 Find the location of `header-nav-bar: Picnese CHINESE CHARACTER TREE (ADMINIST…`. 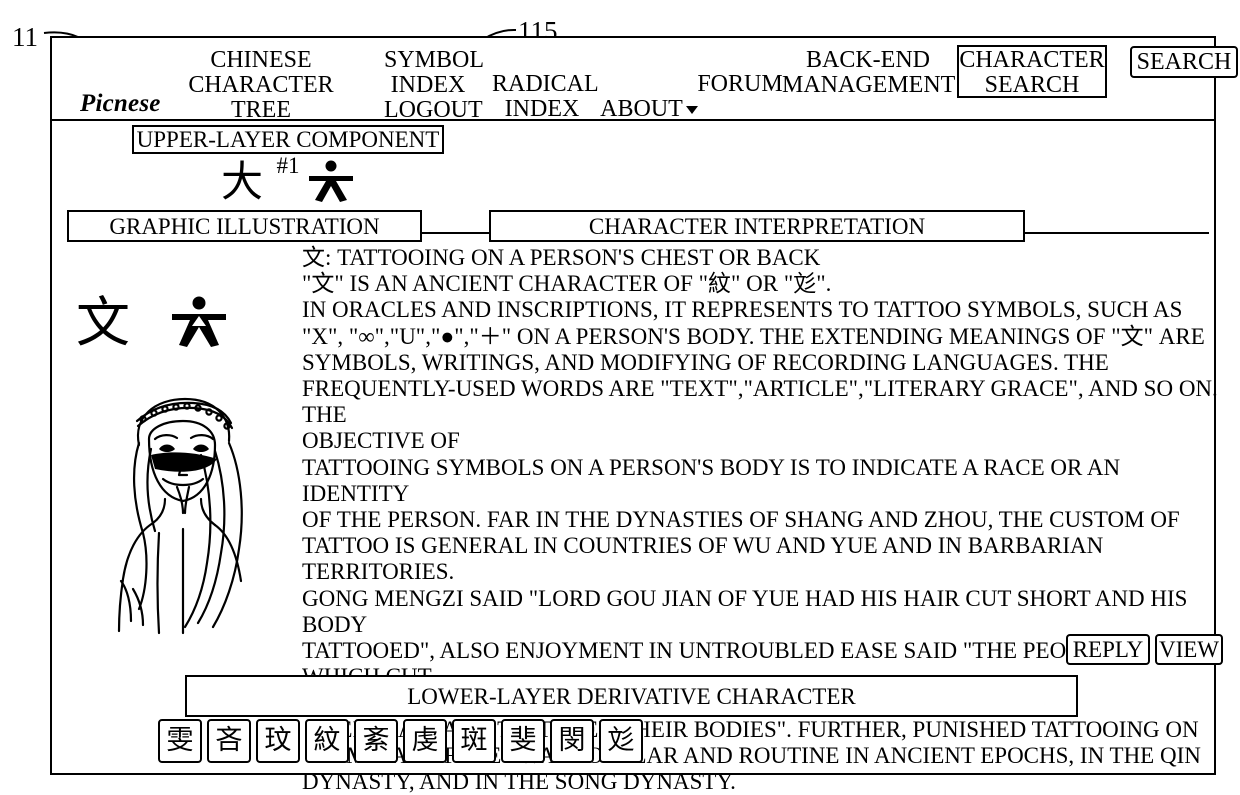

header-nav-bar: Picnese CHINESE CHARACTER TREE (ADMINIST… is located at coordinates (645, 93).